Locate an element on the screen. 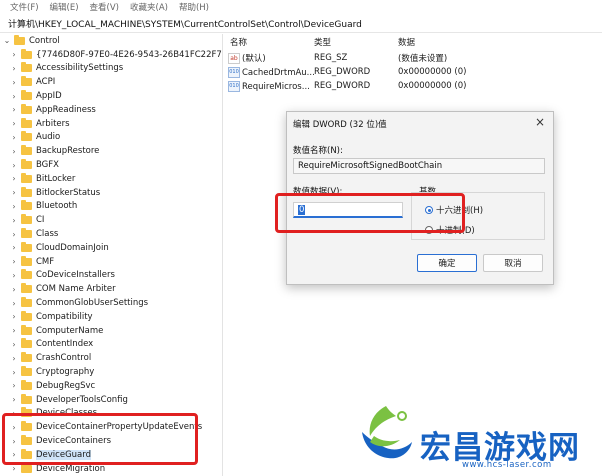 This screenshot has width=602, height=476. tree-item: › BitLocker is located at coordinates (37, 179).